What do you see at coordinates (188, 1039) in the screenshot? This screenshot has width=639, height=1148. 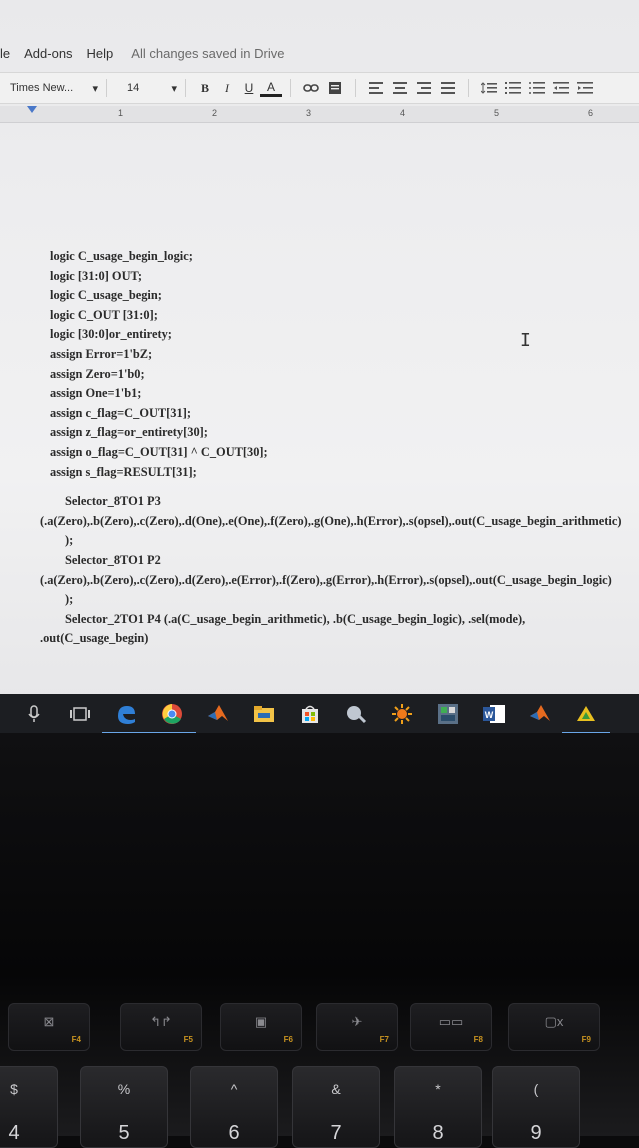 I see `key-label: F5` at bounding box center [188, 1039].